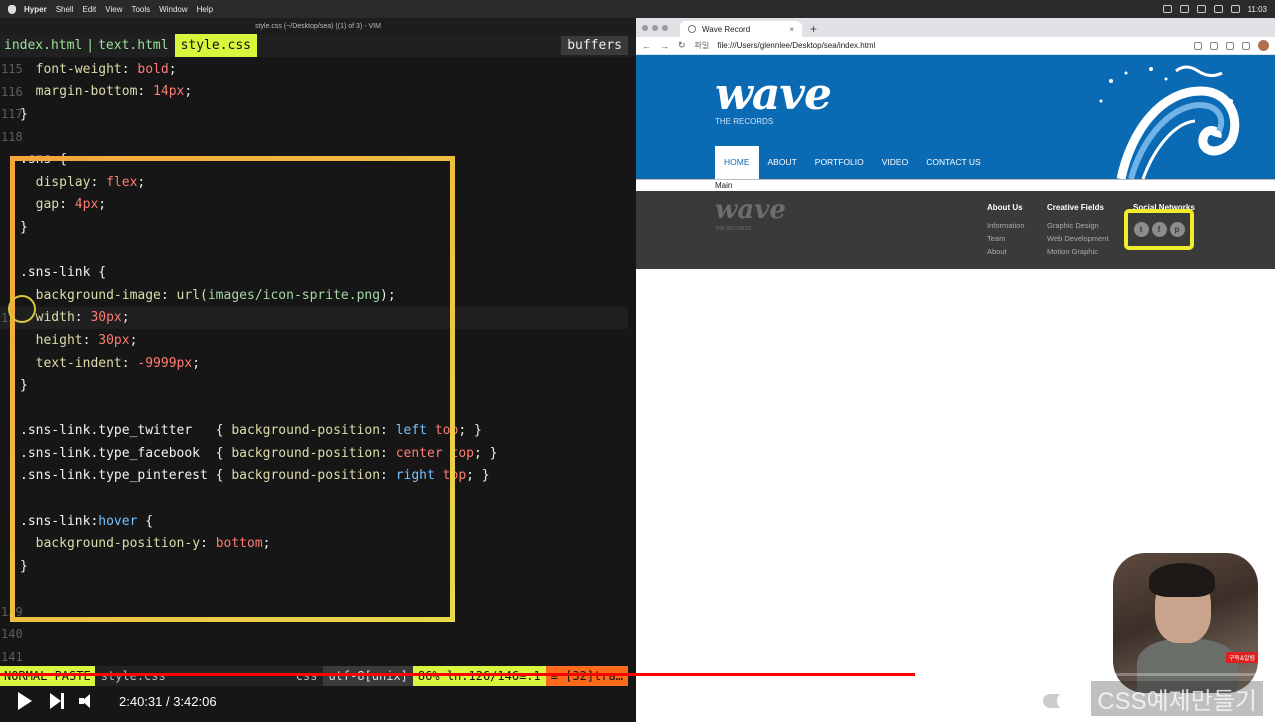  What do you see at coordinates (140, 9) in the screenshot?
I see `menu-tools: Tools` at bounding box center [140, 9].